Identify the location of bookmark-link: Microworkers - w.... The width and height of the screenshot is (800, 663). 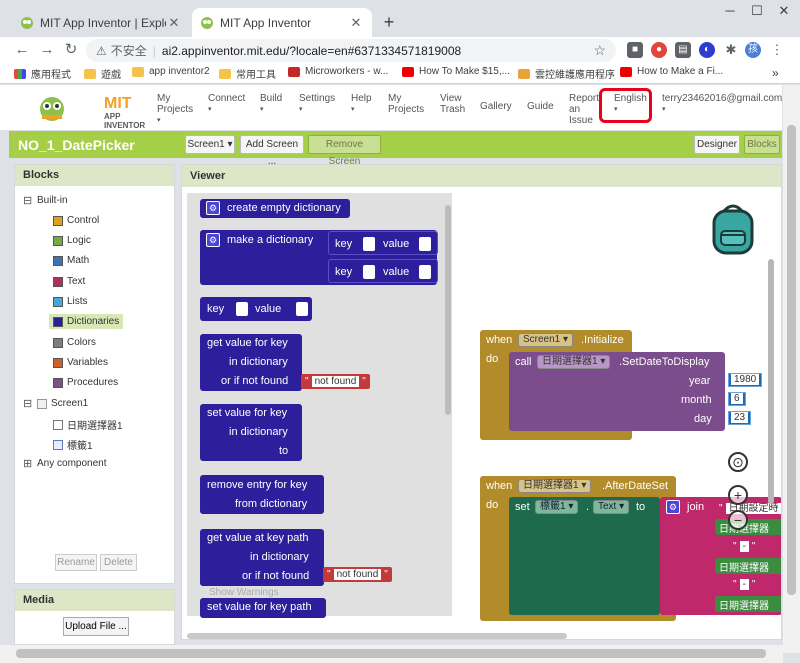
(338, 71).